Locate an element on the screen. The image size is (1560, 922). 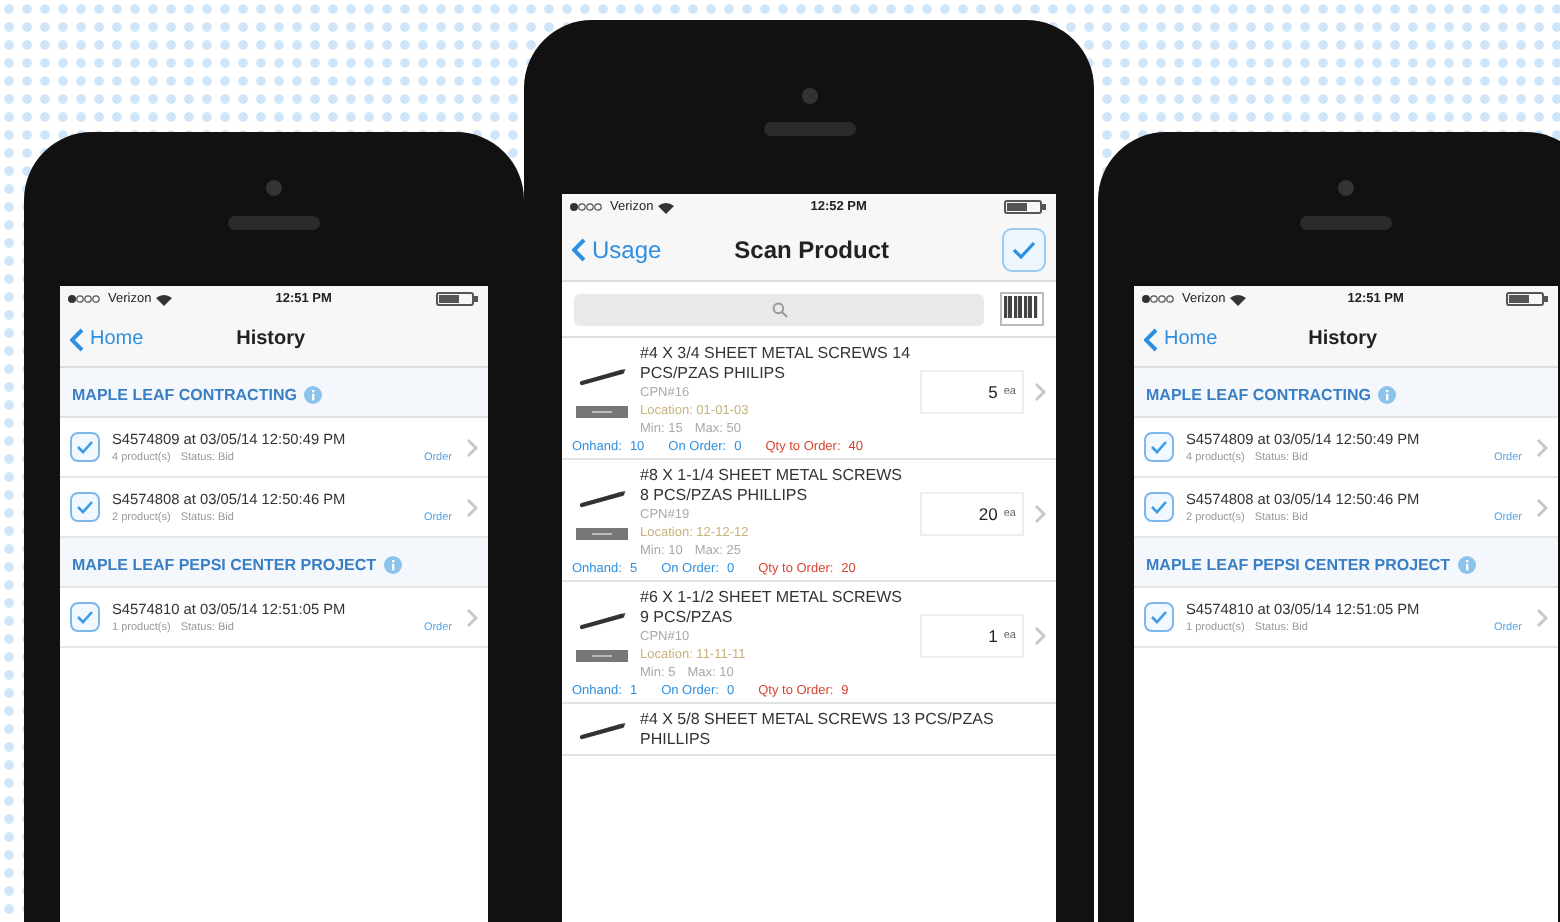
quantity-value: 20 is located at coordinates (988, 513).